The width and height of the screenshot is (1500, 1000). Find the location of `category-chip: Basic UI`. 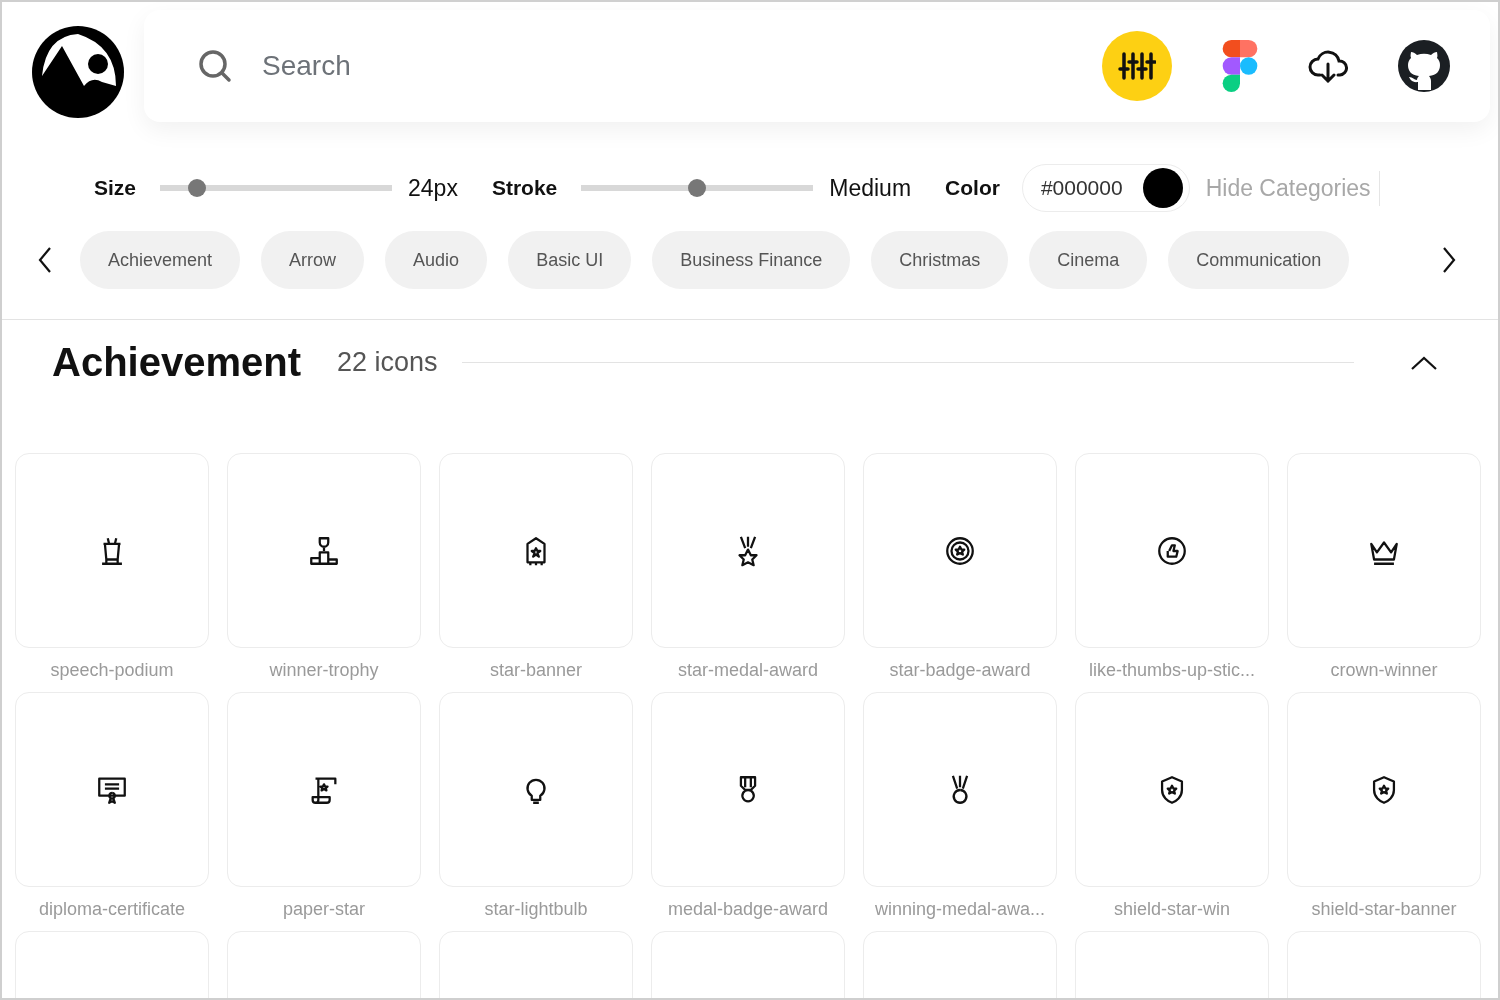

category-chip: Basic UI is located at coordinates (570, 260).